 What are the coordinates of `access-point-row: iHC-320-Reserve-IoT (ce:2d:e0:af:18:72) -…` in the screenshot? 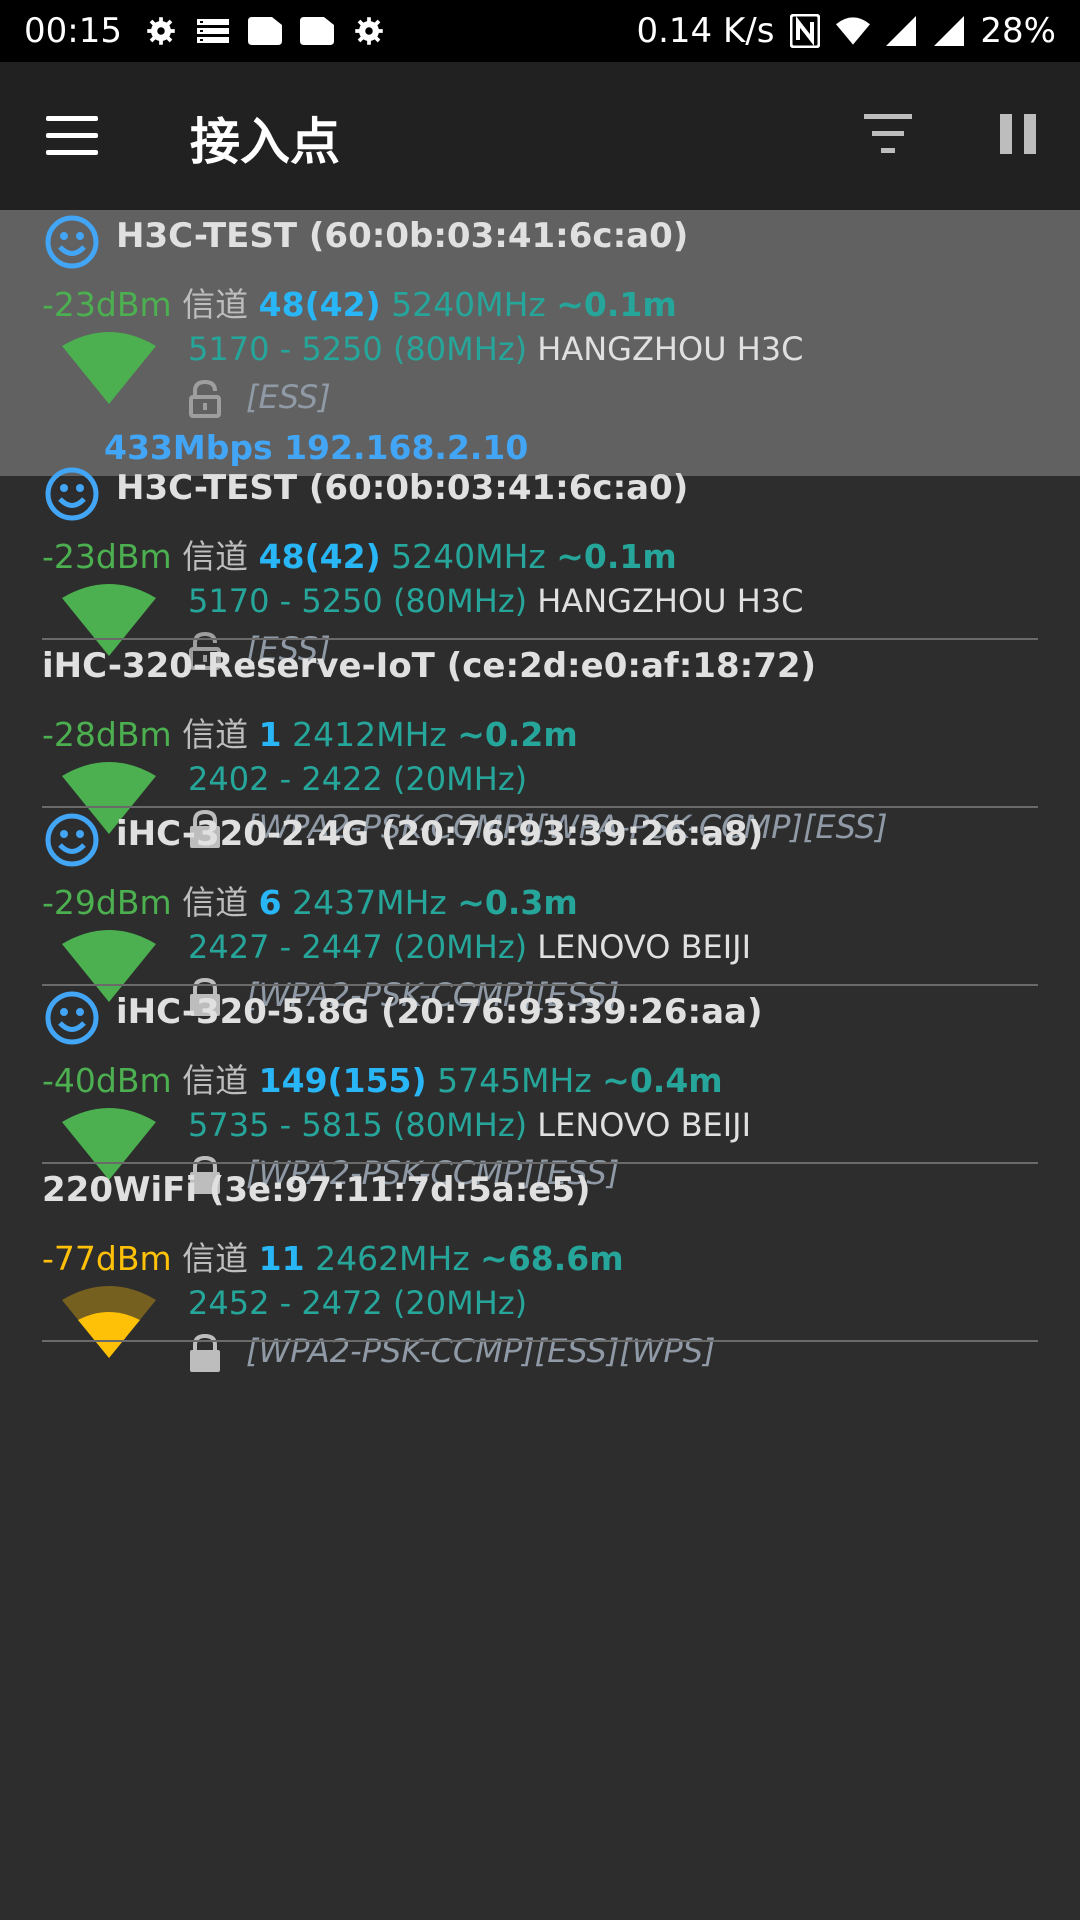 It's located at (540, 744).